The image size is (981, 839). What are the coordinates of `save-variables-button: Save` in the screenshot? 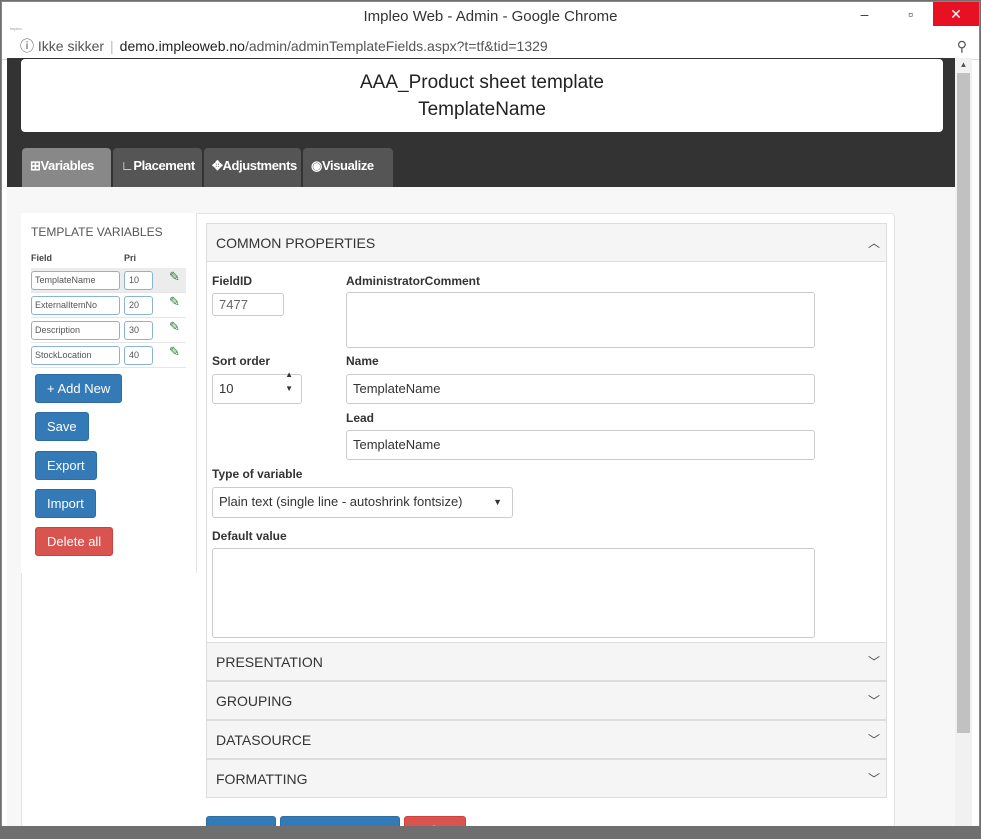 It's located at (62, 426).